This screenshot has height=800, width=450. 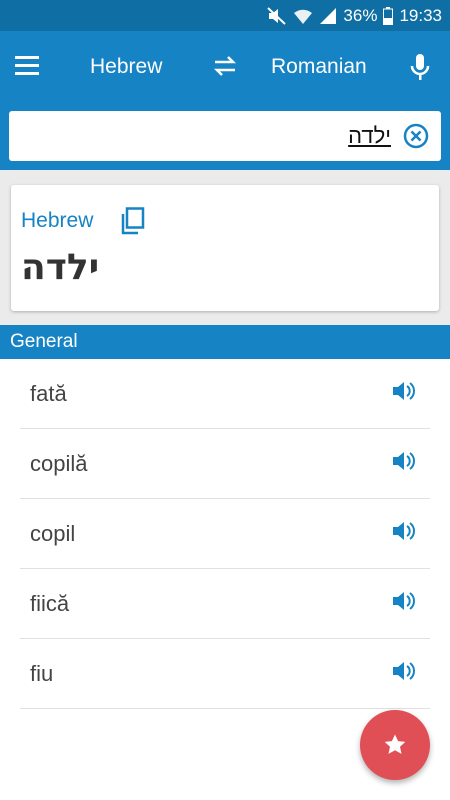 I want to click on translation-text: copilă, so click(x=59, y=463).